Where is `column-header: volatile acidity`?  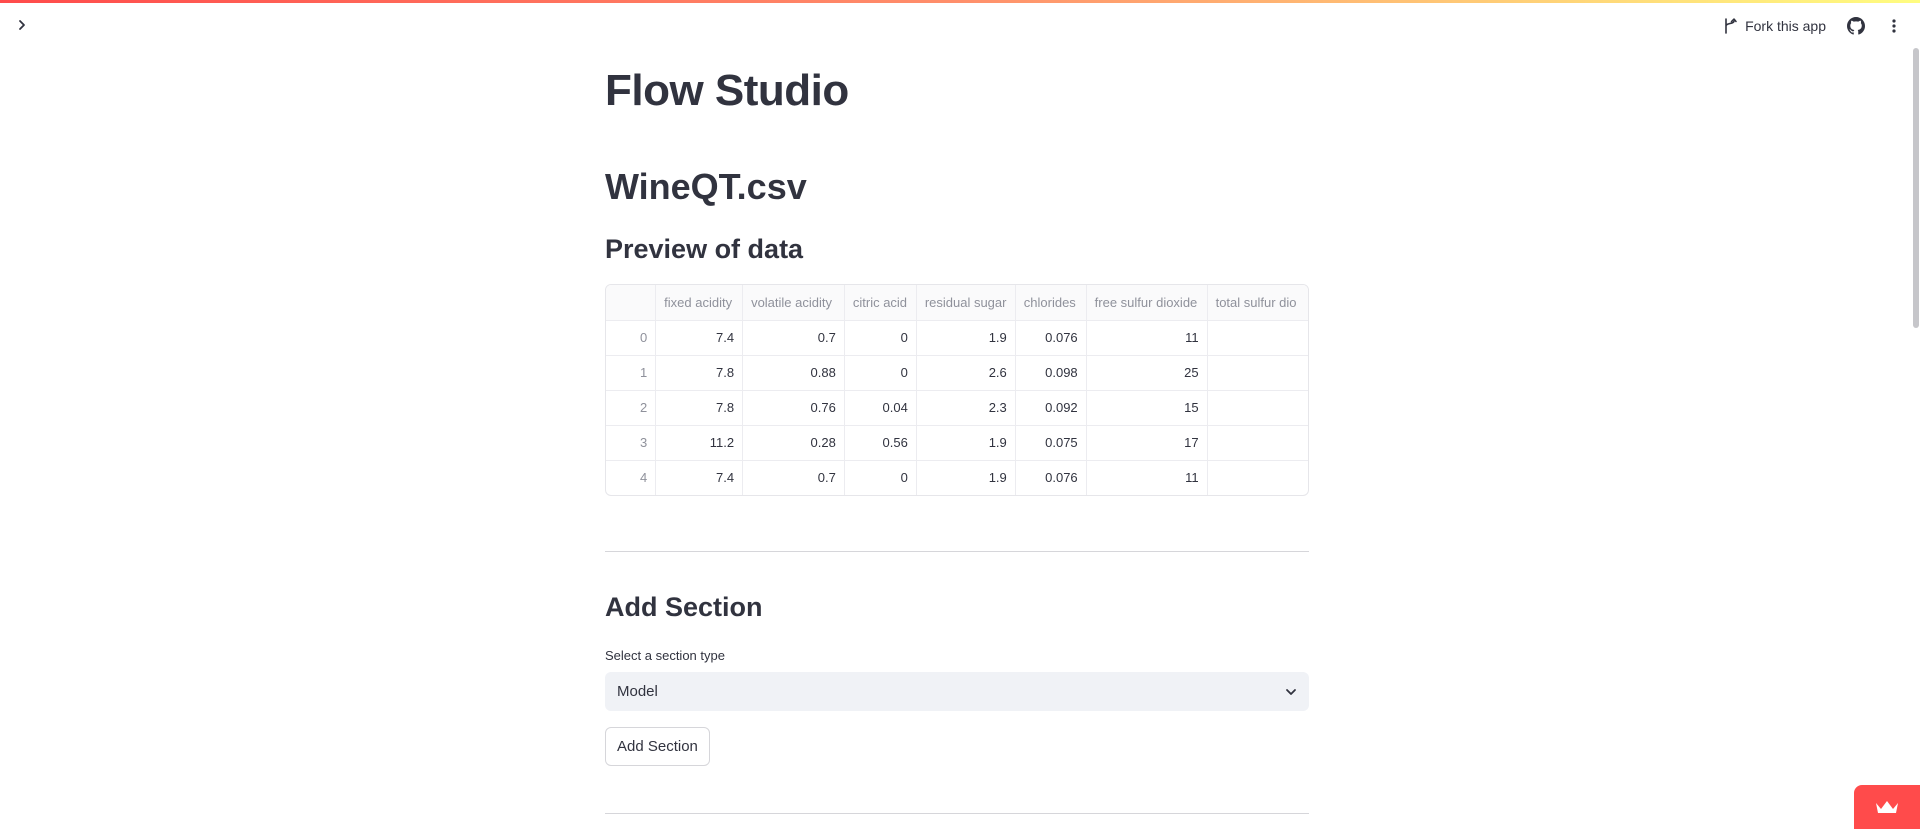 column-header: volatile acidity is located at coordinates (793, 303).